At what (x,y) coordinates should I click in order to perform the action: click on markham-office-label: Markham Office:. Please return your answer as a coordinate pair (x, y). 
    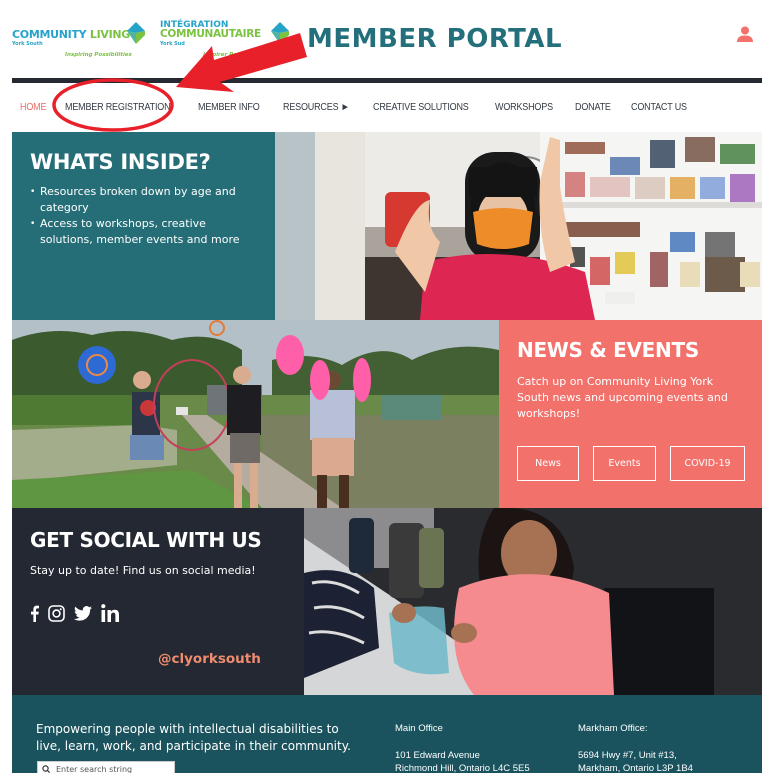
    Looking at the image, I should click on (613, 728).